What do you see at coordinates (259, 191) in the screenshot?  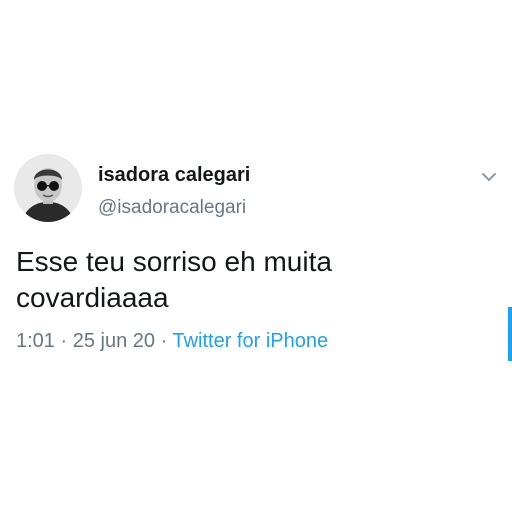 I see `tweet-header: isadora calegari @isadoracalegari` at bounding box center [259, 191].